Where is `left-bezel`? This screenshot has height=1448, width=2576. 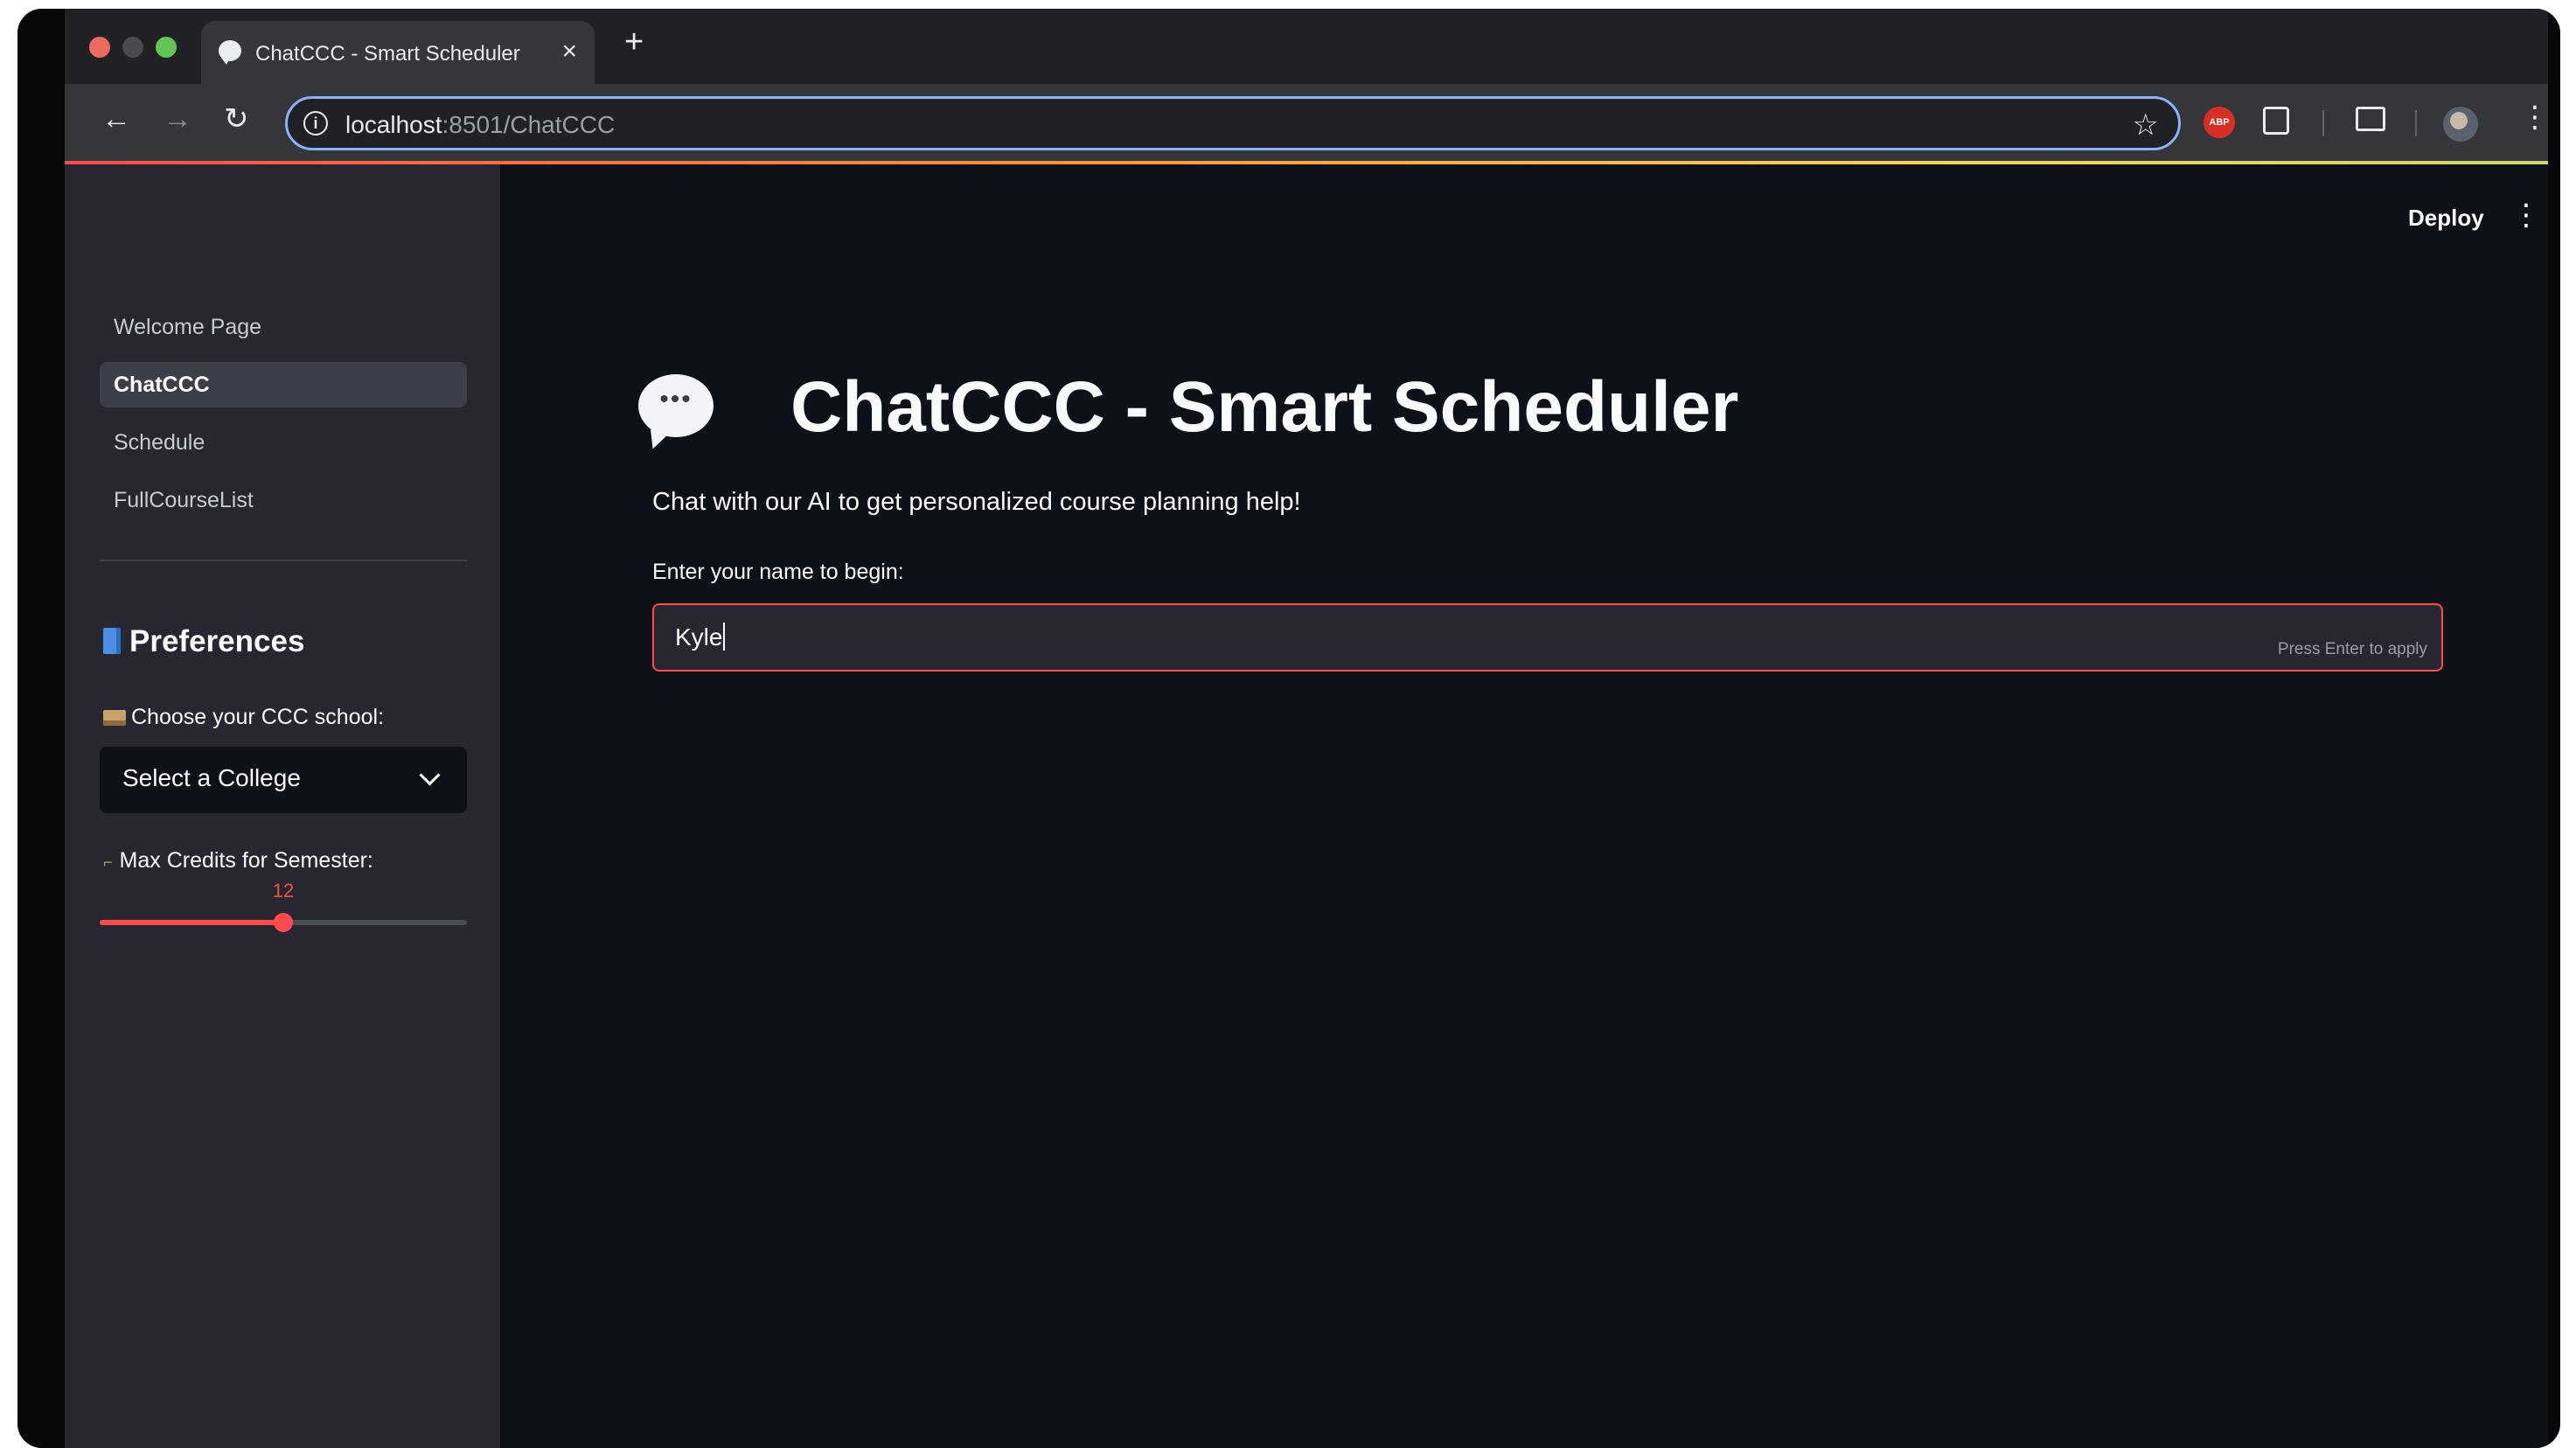
left-bezel is located at coordinates (41, 728).